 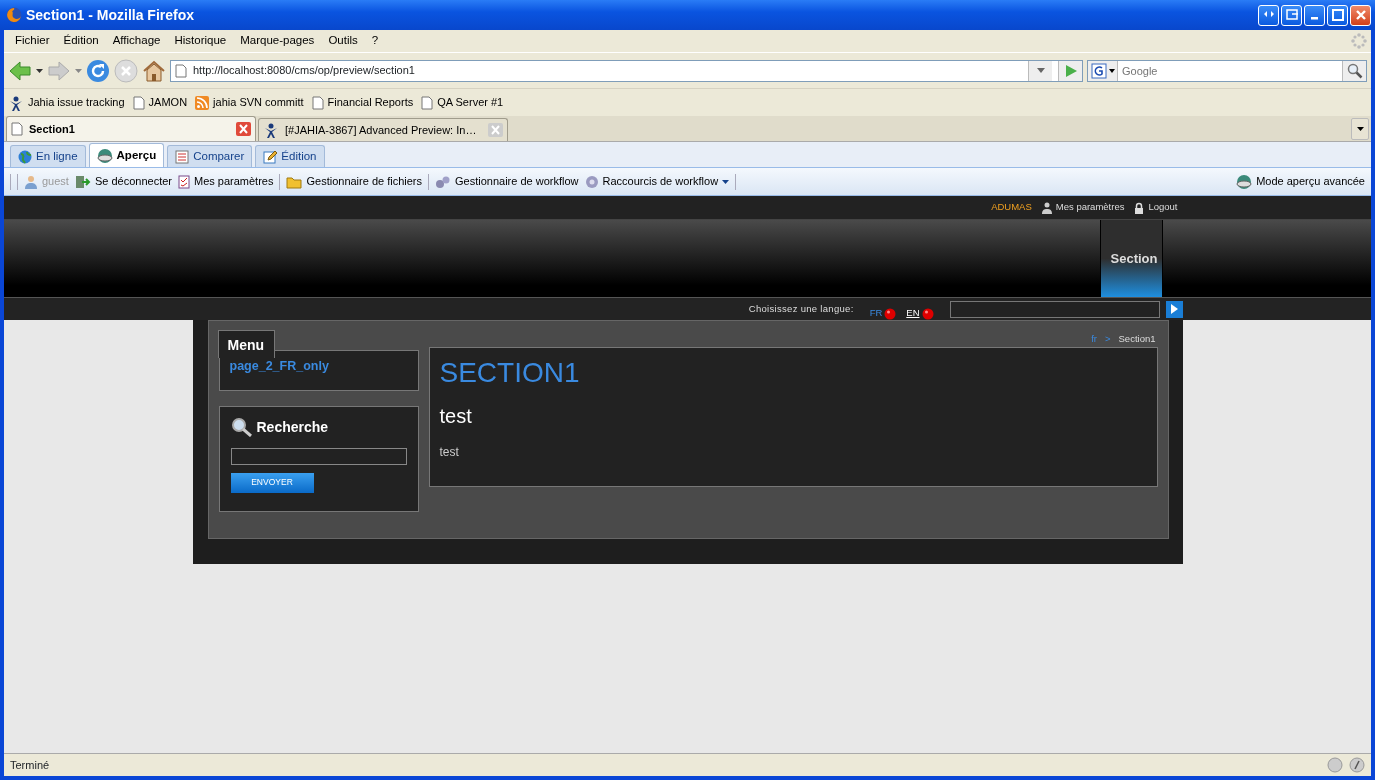 I want to click on menu-item: Affichage, so click(x=136, y=41).